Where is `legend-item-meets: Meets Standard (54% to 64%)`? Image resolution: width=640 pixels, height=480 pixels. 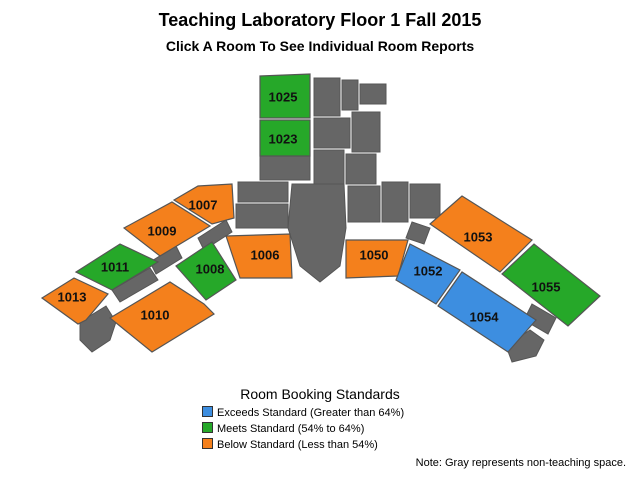
legend-item-meets: Meets Standard (54% to 64%) is located at coordinates (303, 429).